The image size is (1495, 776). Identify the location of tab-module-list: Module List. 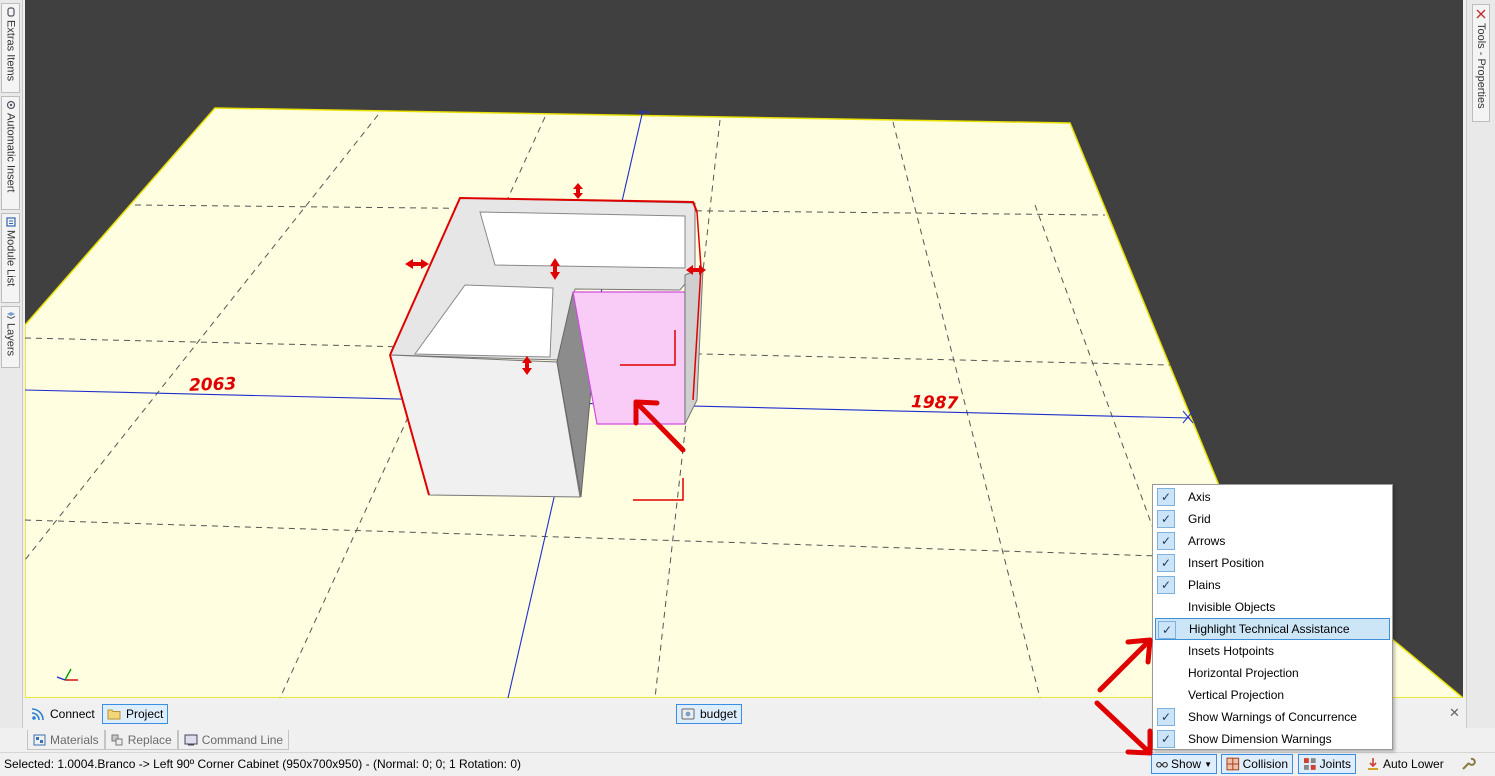
(10, 258).